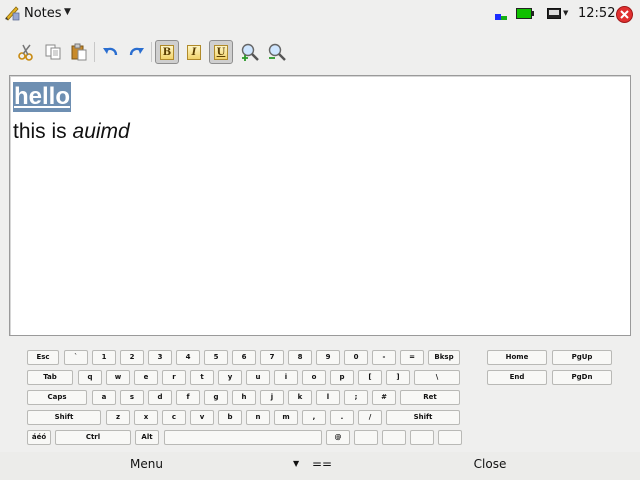 The height and width of the screenshot is (480, 640). I want to click on key-right-bracket: ], so click(398, 377).